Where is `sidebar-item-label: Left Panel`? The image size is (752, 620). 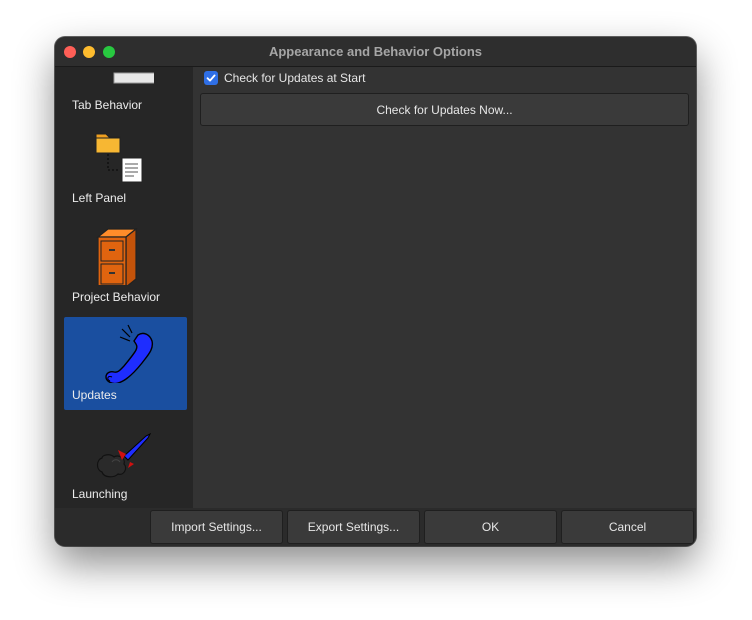 sidebar-item-label: Left Panel is located at coordinates (99, 198).